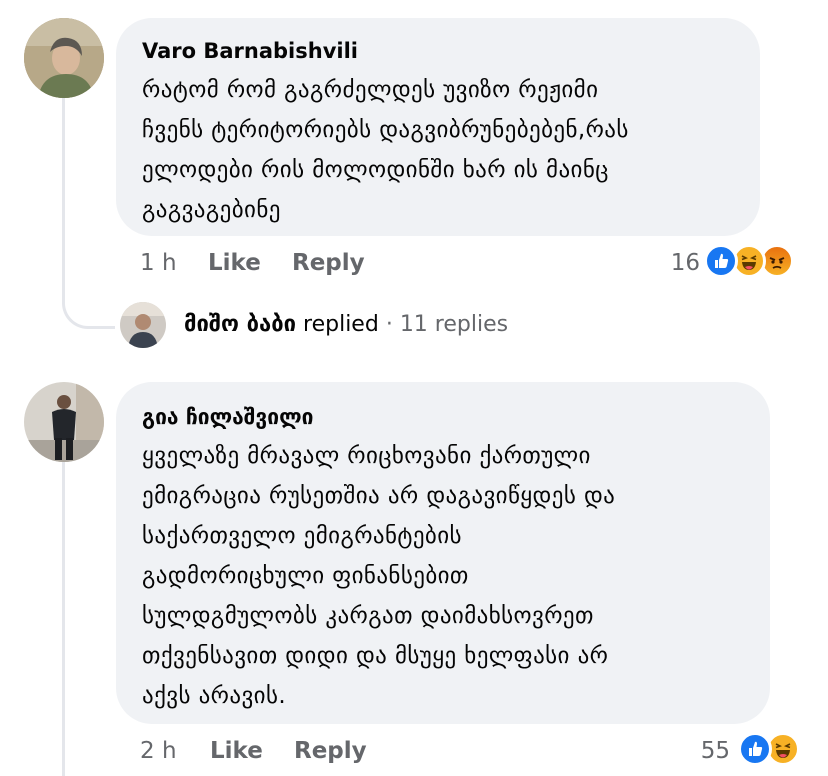 The image size is (828, 776). I want to click on comment-line: ყველაზე მრავალ რიცხოვანი ქართული, so click(366, 456).